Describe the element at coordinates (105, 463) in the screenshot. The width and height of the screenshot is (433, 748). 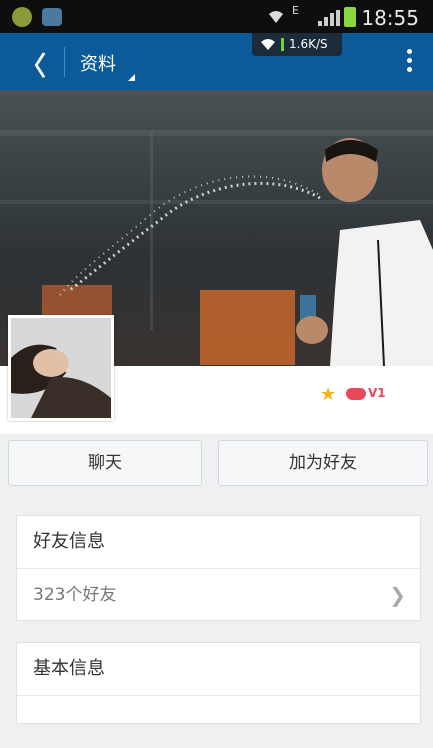
I see `chat-button: 聊天` at that location.